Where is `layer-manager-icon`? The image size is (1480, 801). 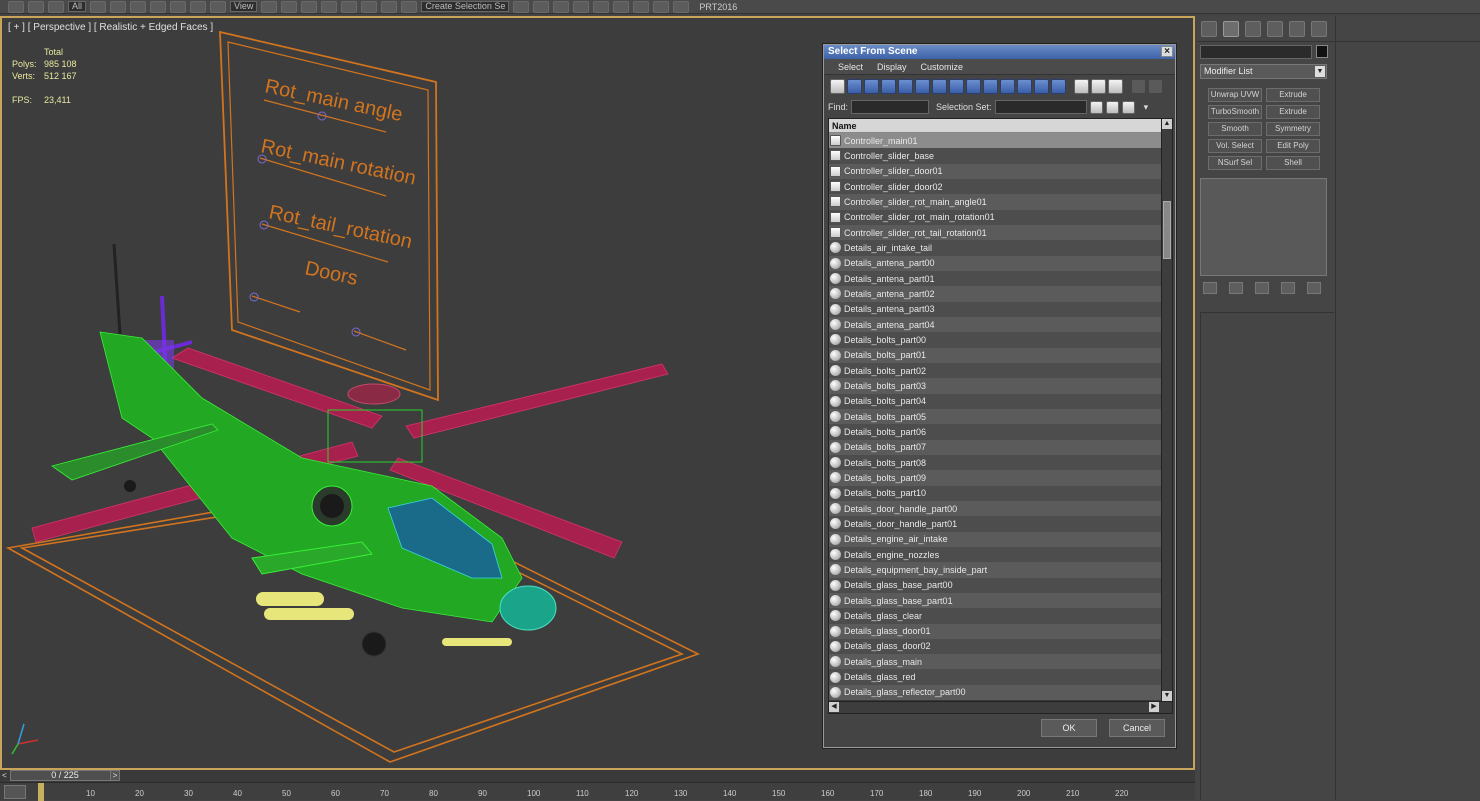
layer-manager-icon is located at coordinates (561, 6).